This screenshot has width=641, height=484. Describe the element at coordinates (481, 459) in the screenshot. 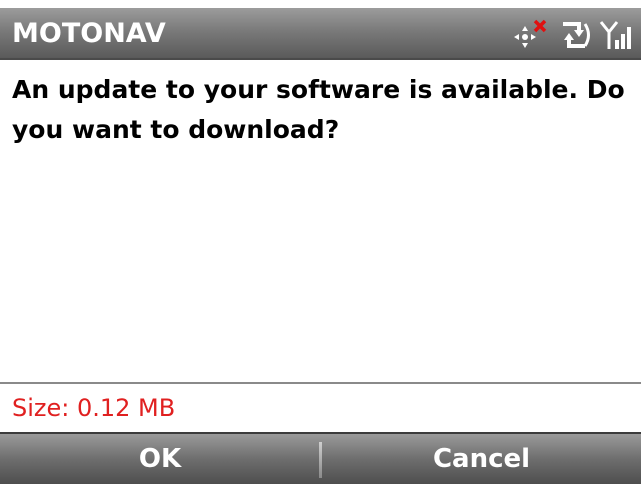

I see `cancel-softkey-button: Cancel` at that location.